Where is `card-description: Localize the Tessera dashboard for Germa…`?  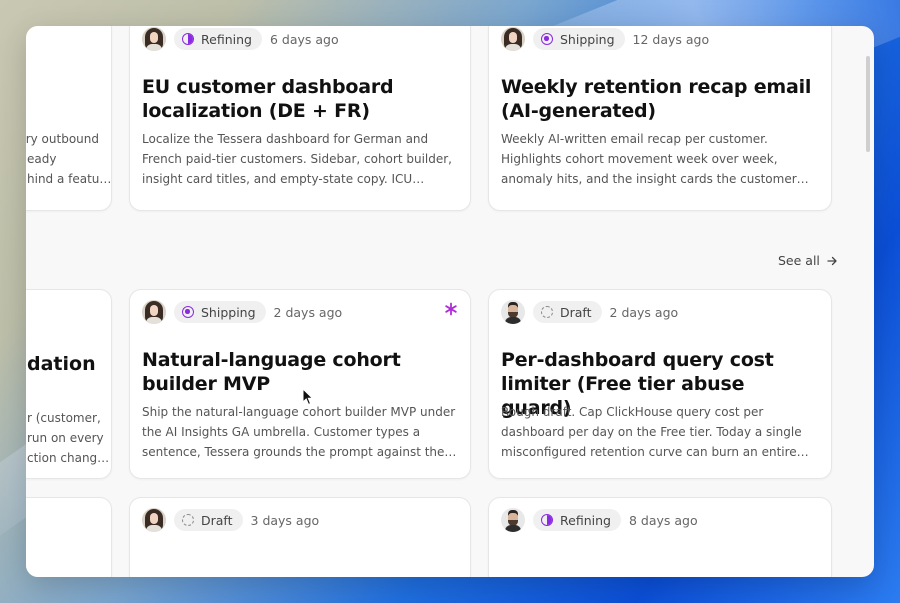 card-description: Localize the Tessera dashboard for Germa… is located at coordinates (297, 159).